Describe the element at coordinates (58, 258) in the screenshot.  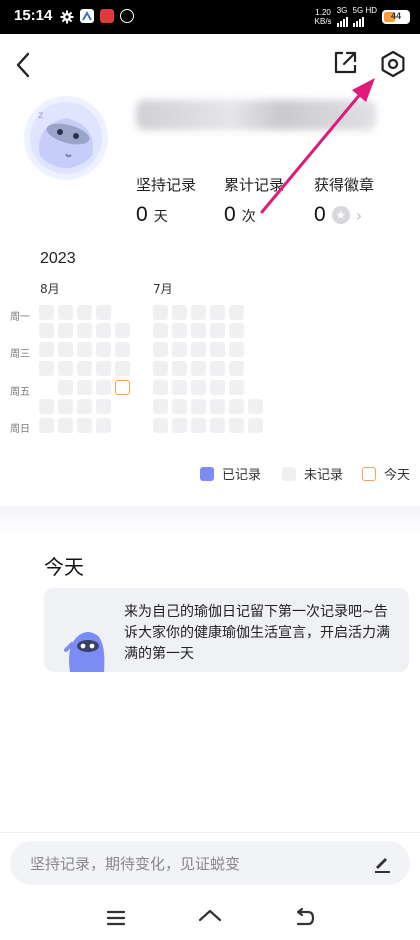
I see `calendar-year: 2023` at that location.